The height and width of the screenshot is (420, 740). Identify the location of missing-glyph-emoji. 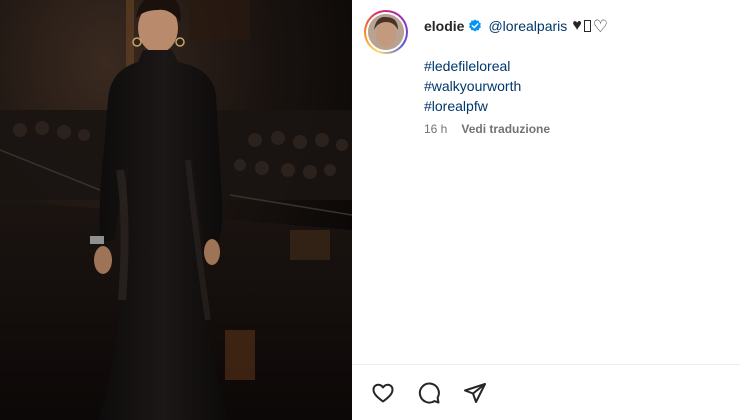
(587, 26).